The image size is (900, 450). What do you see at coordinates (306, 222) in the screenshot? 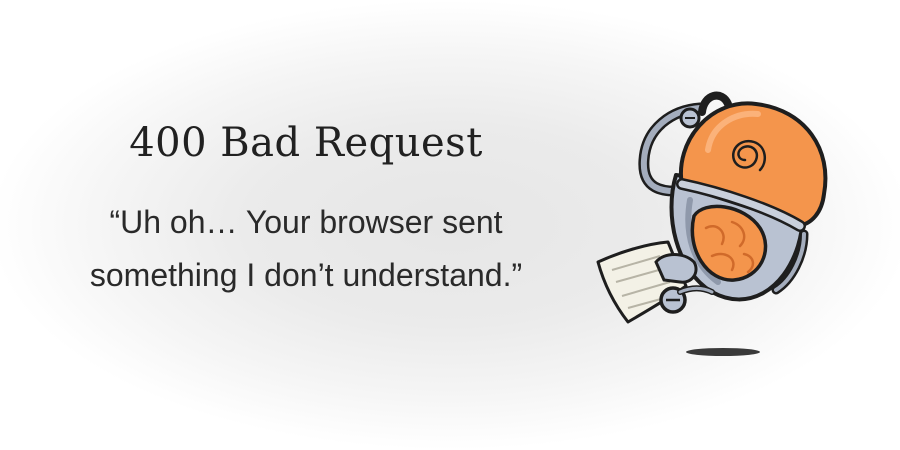
I see `error-message-line-1: “Uh oh… Your browser sent` at bounding box center [306, 222].